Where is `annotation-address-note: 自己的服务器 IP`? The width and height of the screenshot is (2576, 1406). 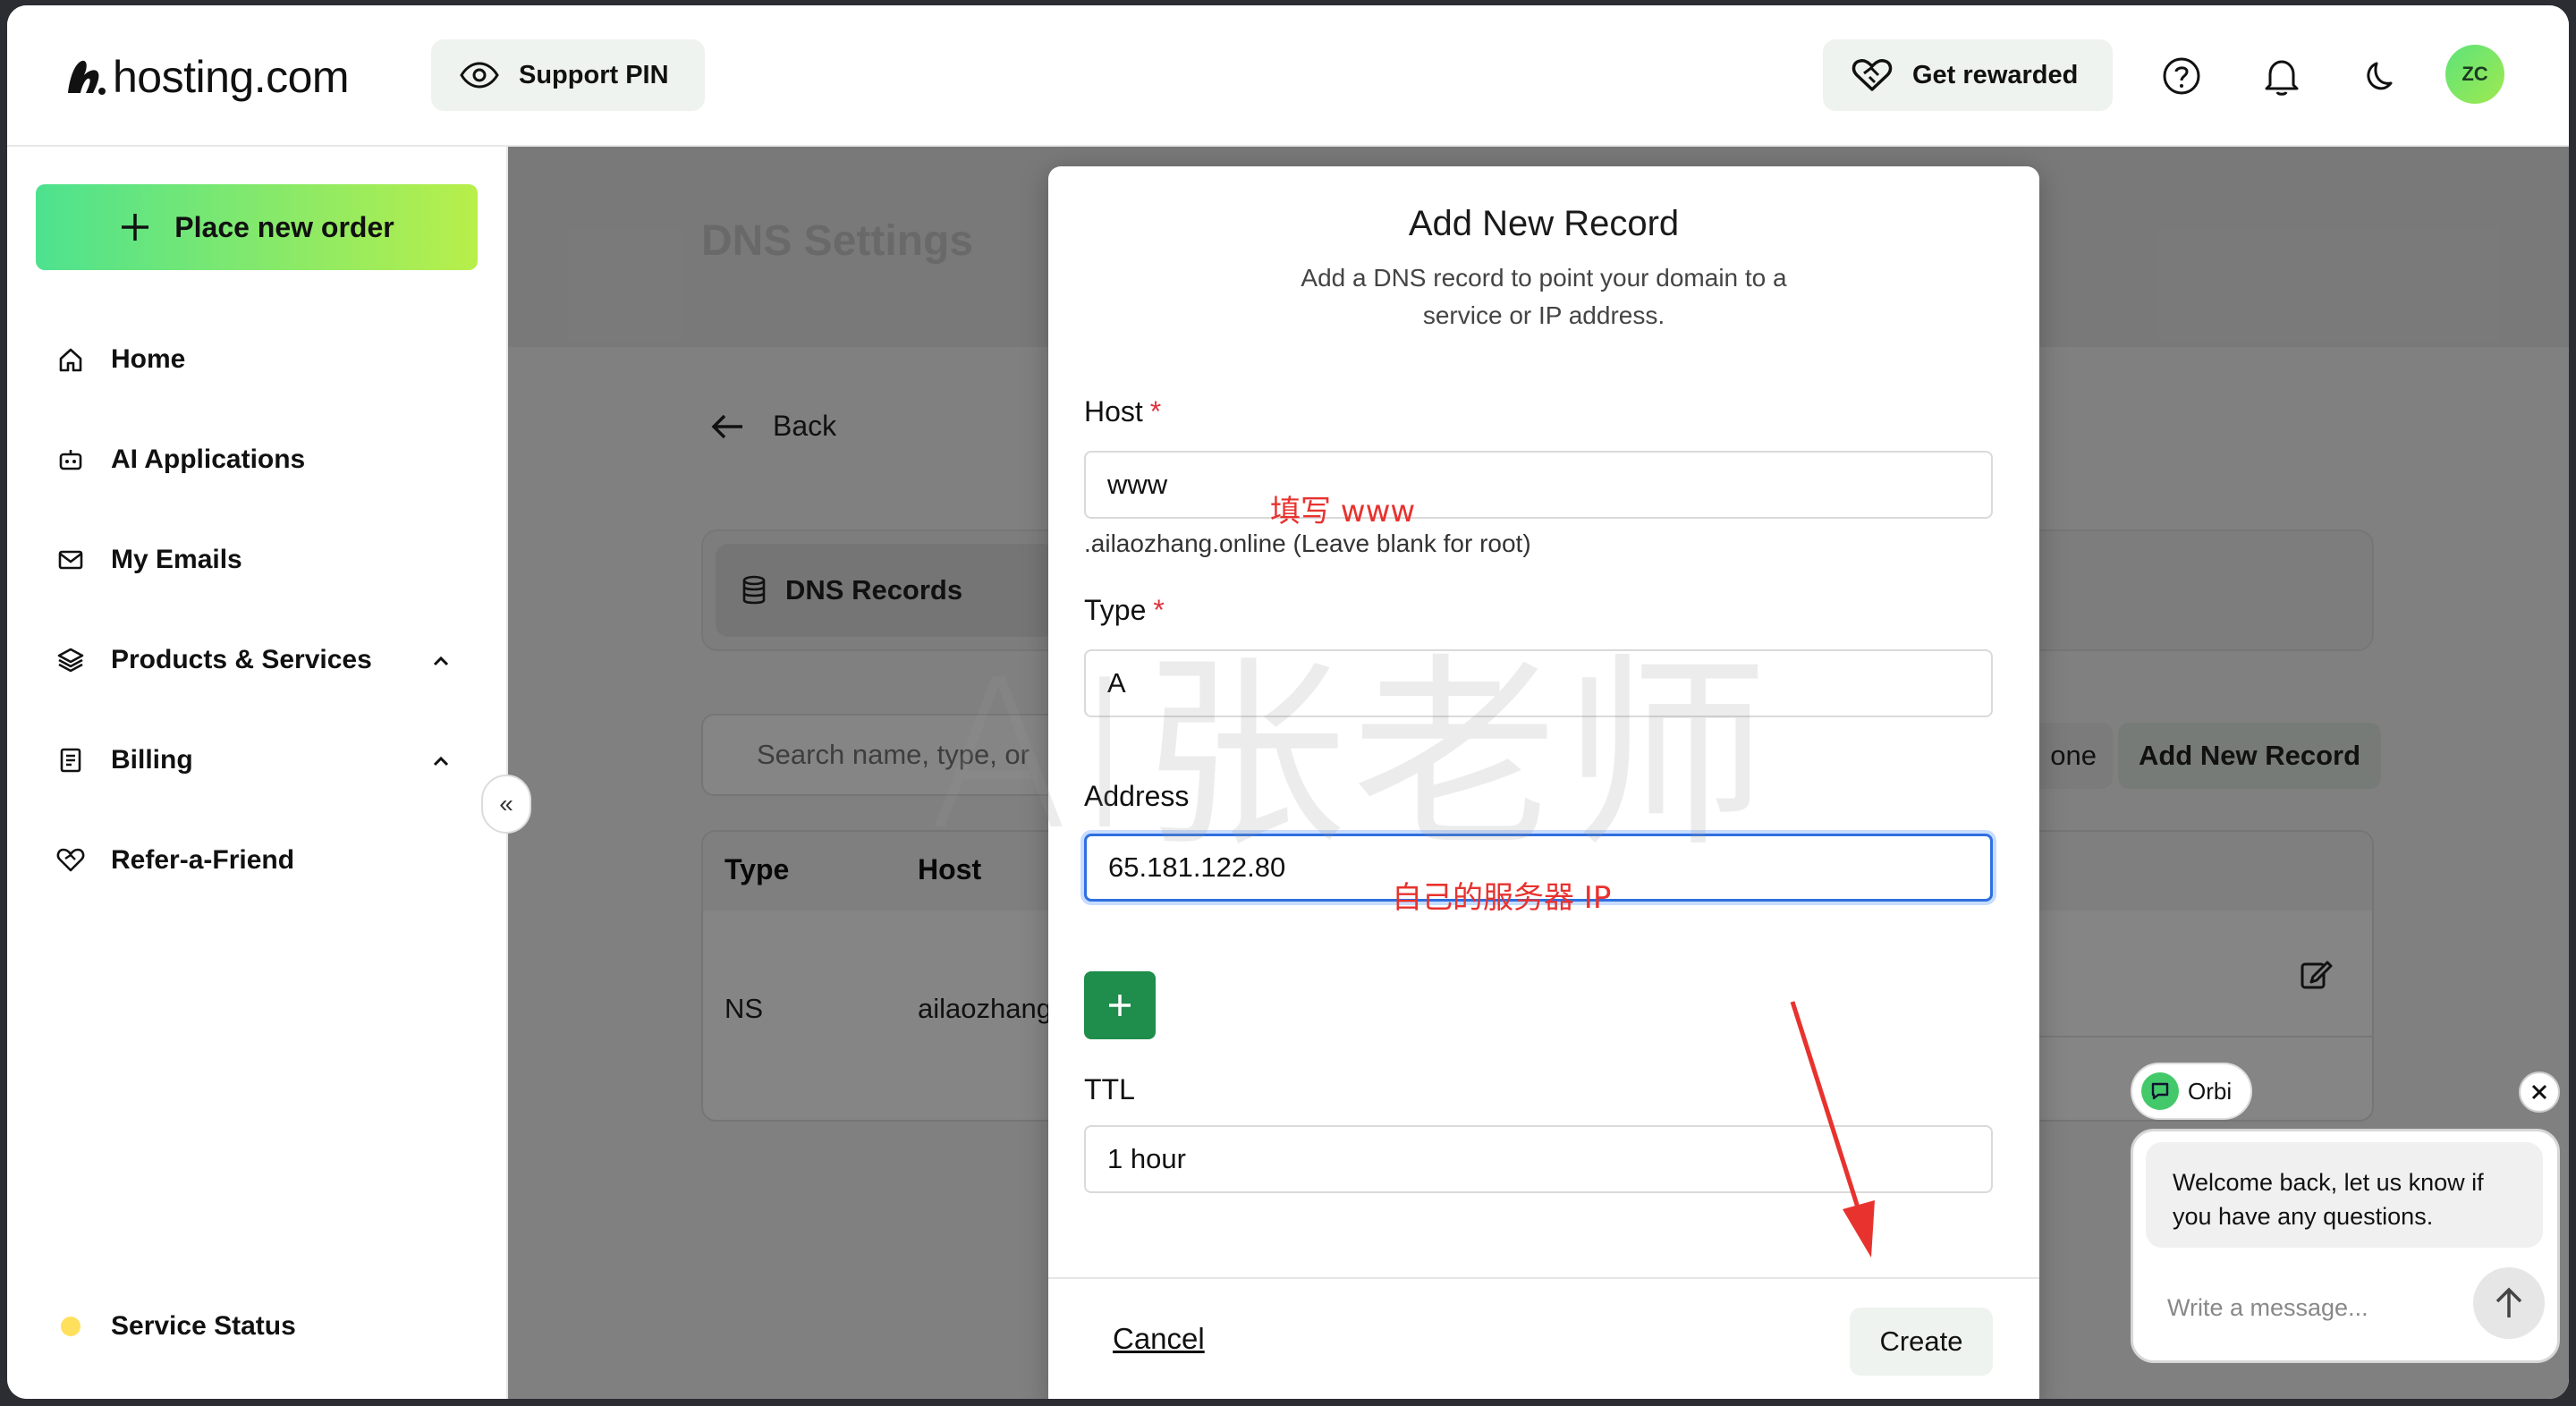
annotation-address-note: 自己的服务器 IP is located at coordinates (1502, 898).